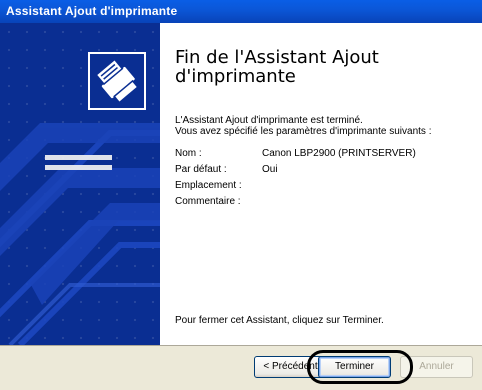 This screenshot has width=482, height=390. Describe the element at coordinates (92, 11) in the screenshot. I see `window-title: Assistant Ajout d'imprimante` at that location.